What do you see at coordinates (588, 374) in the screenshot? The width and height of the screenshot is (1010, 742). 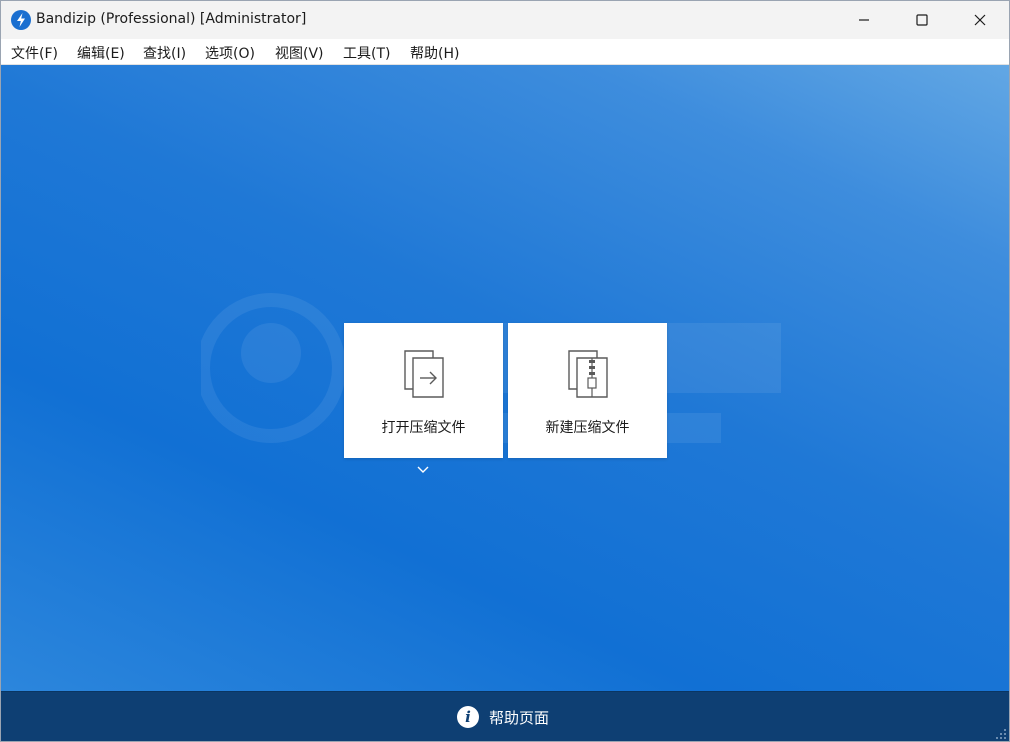 I see `zip-file-icon` at bounding box center [588, 374].